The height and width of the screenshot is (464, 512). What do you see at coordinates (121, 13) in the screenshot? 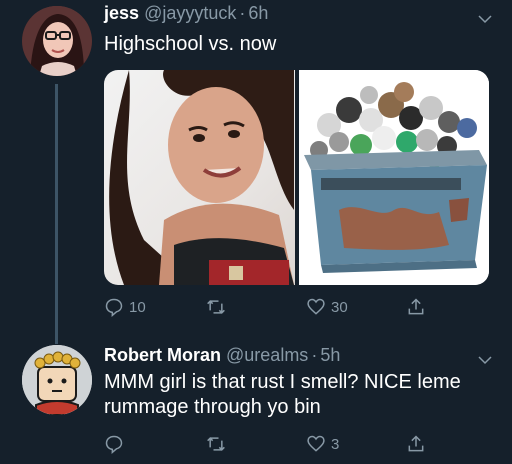
I see `author-name: jess` at bounding box center [121, 13].